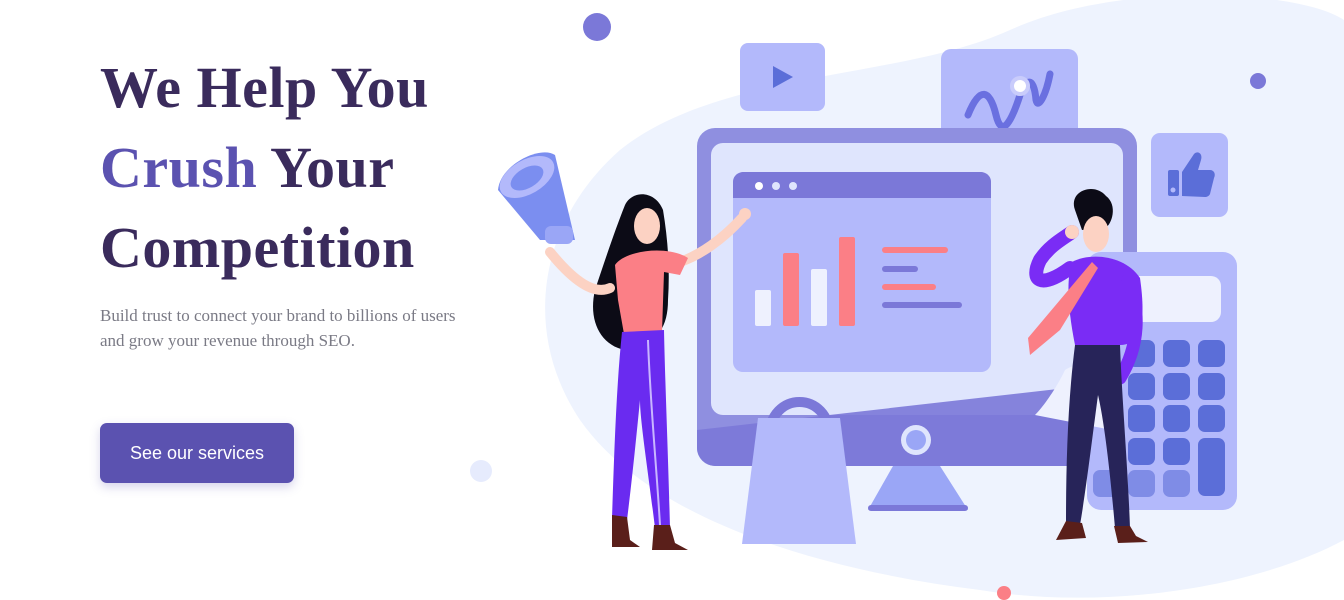 This screenshot has width=1344, height=600. What do you see at coordinates (179, 167) in the screenshot?
I see `headline-accent-word: Crush` at bounding box center [179, 167].